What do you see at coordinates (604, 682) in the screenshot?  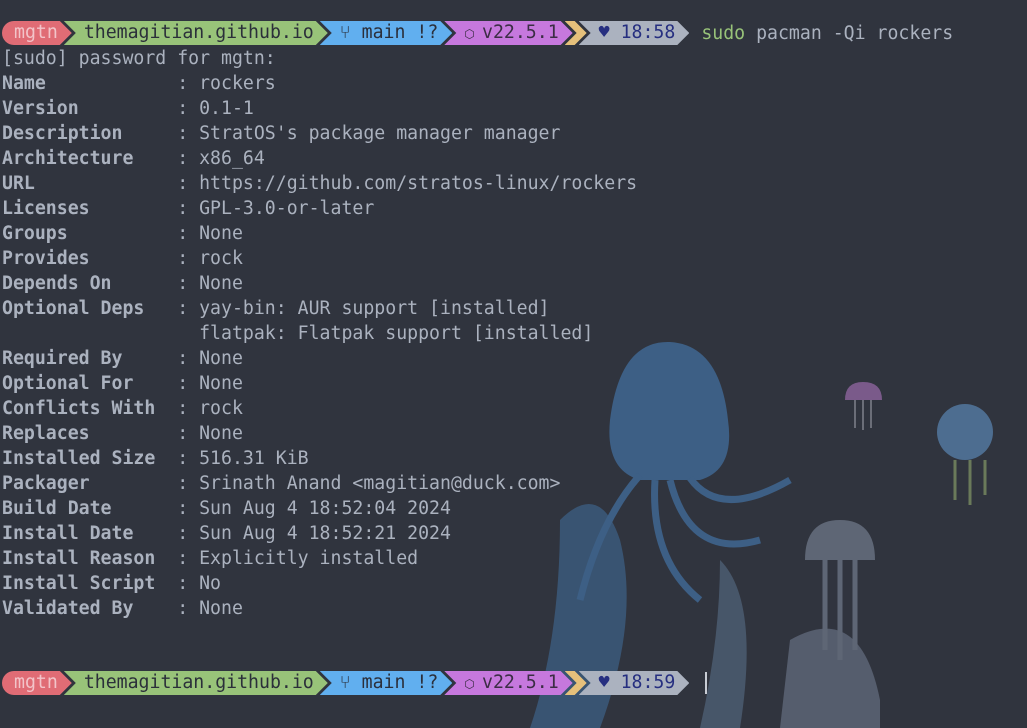 I see `heart-icon: ♥` at bounding box center [604, 682].